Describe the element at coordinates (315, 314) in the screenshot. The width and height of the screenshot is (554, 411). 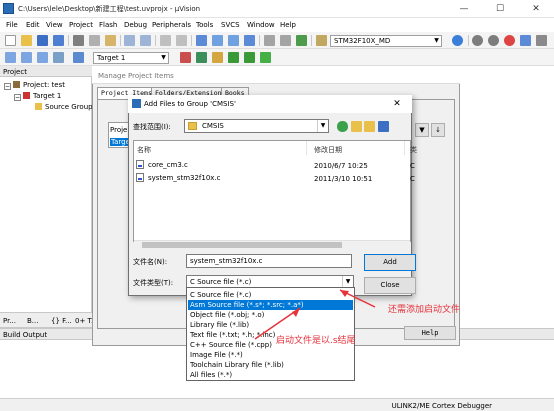
I see `annotation-arrows` at that location.